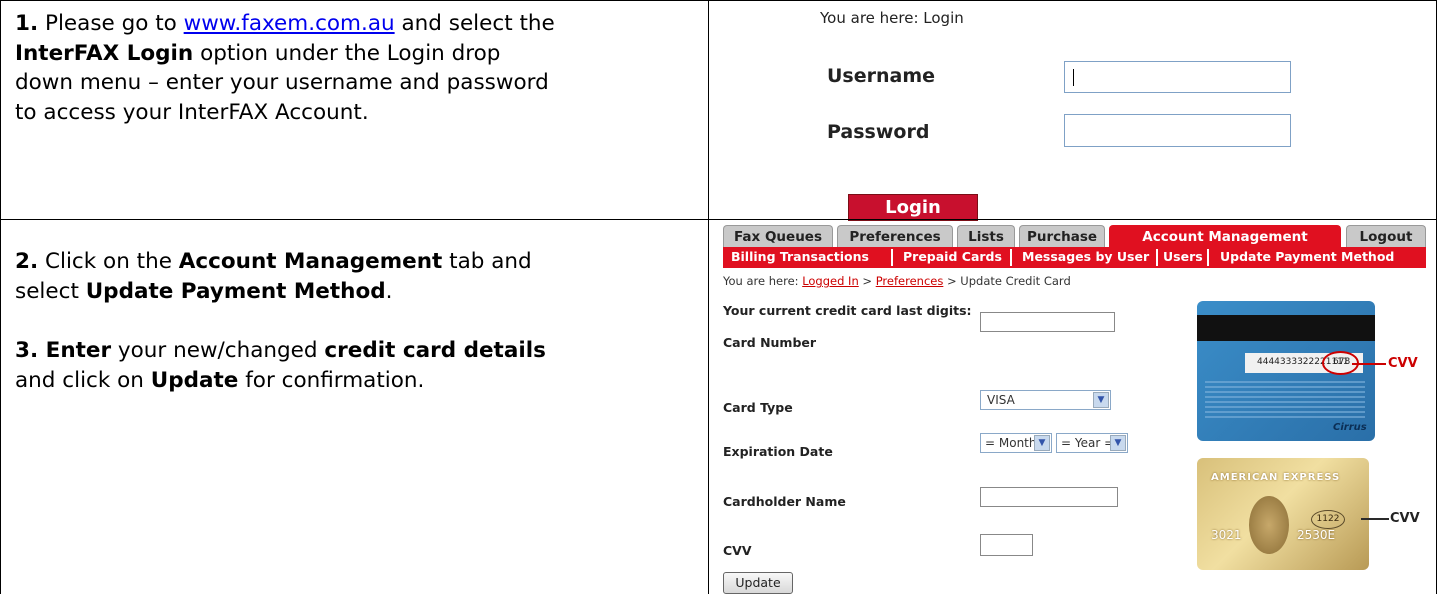  I want to click on step1-line4: to access your InterFAX Account., so click(192, 112).